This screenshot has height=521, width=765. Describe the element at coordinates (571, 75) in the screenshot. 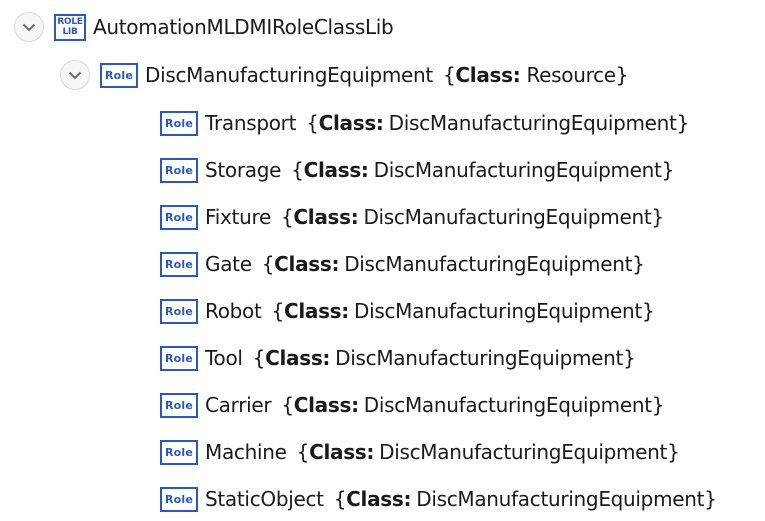

I see `class-value: Resource` at that location.